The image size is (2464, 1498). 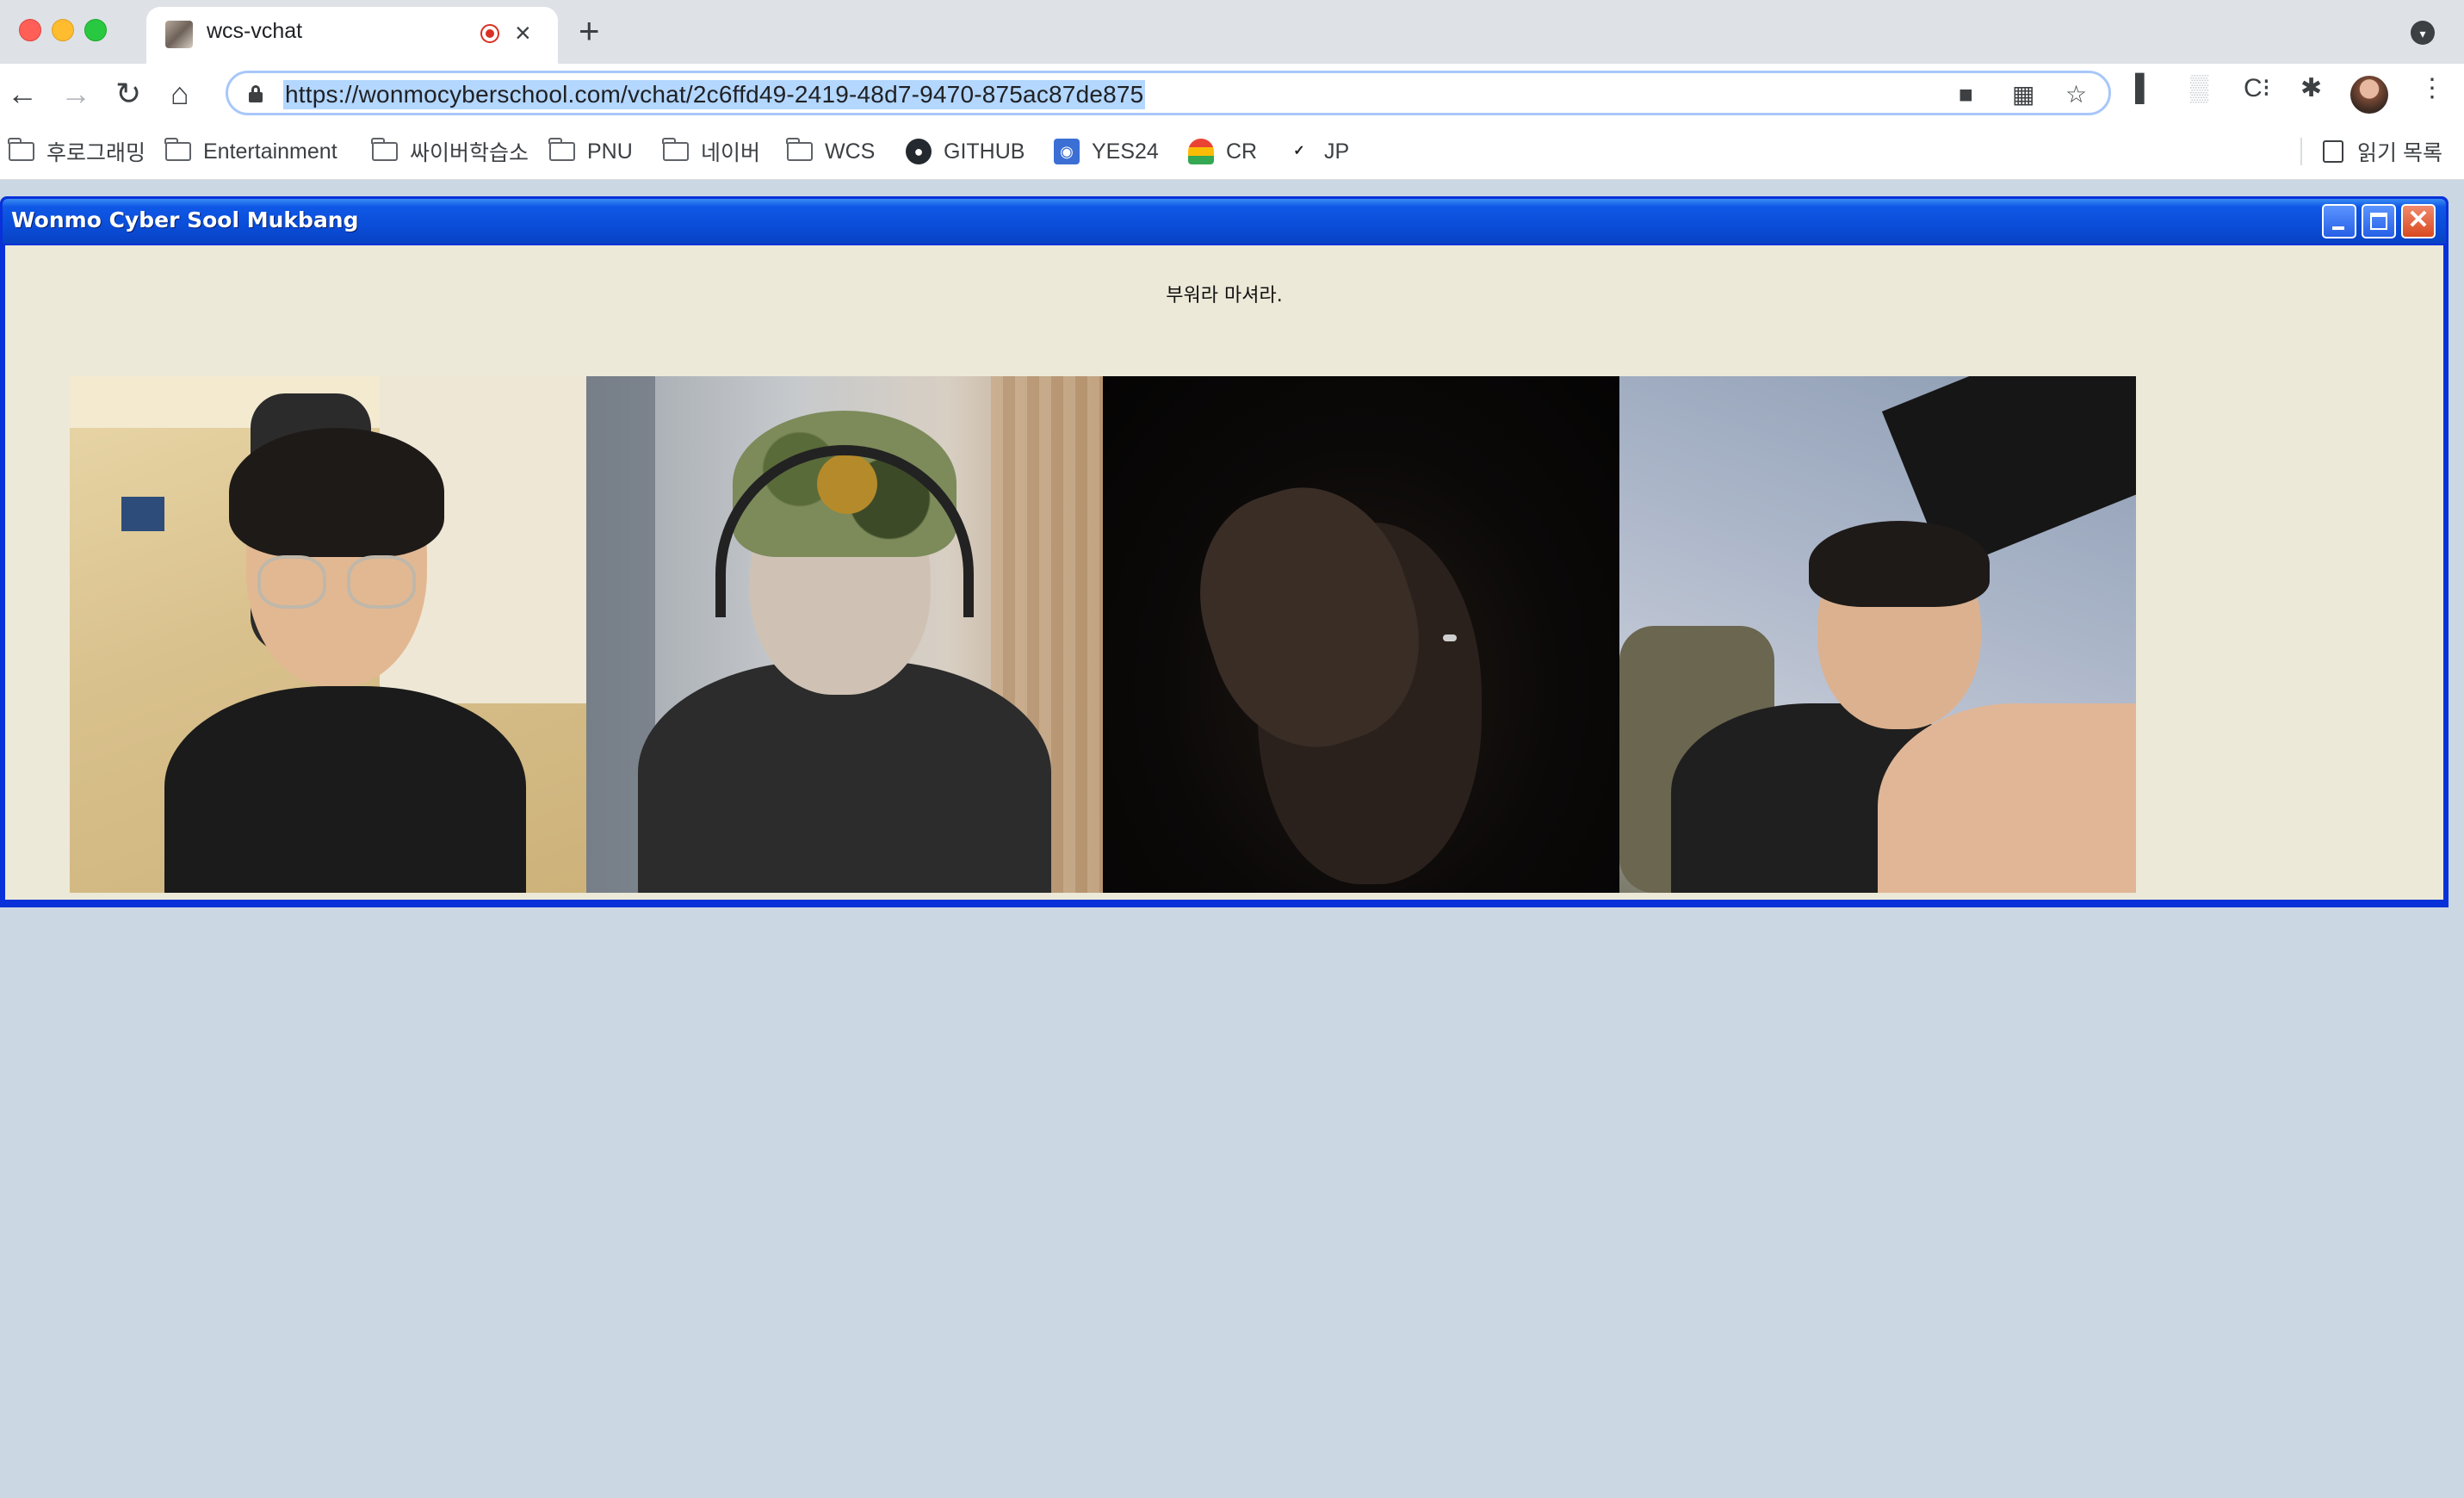 I want to click on github-icon: ●, so click(x=919, y=151).